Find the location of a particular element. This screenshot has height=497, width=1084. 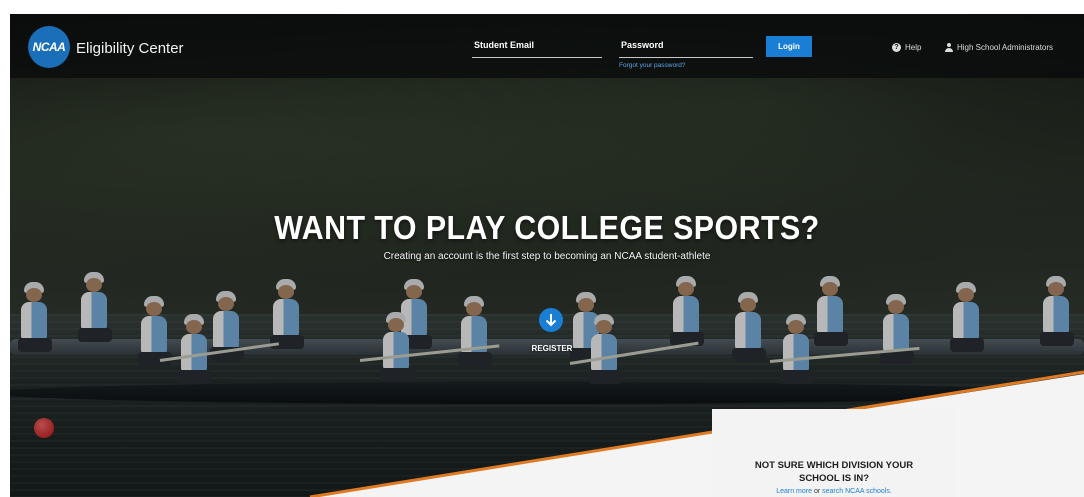

help-link: ? Help is located at coordinates (906, 47).